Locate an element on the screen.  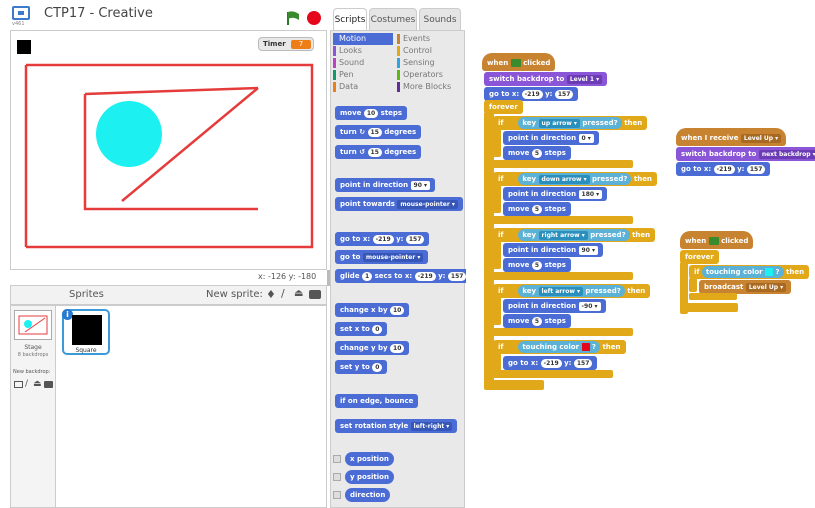
upload-sprite-icon: ⏏ is located at coordinates (298, 293).